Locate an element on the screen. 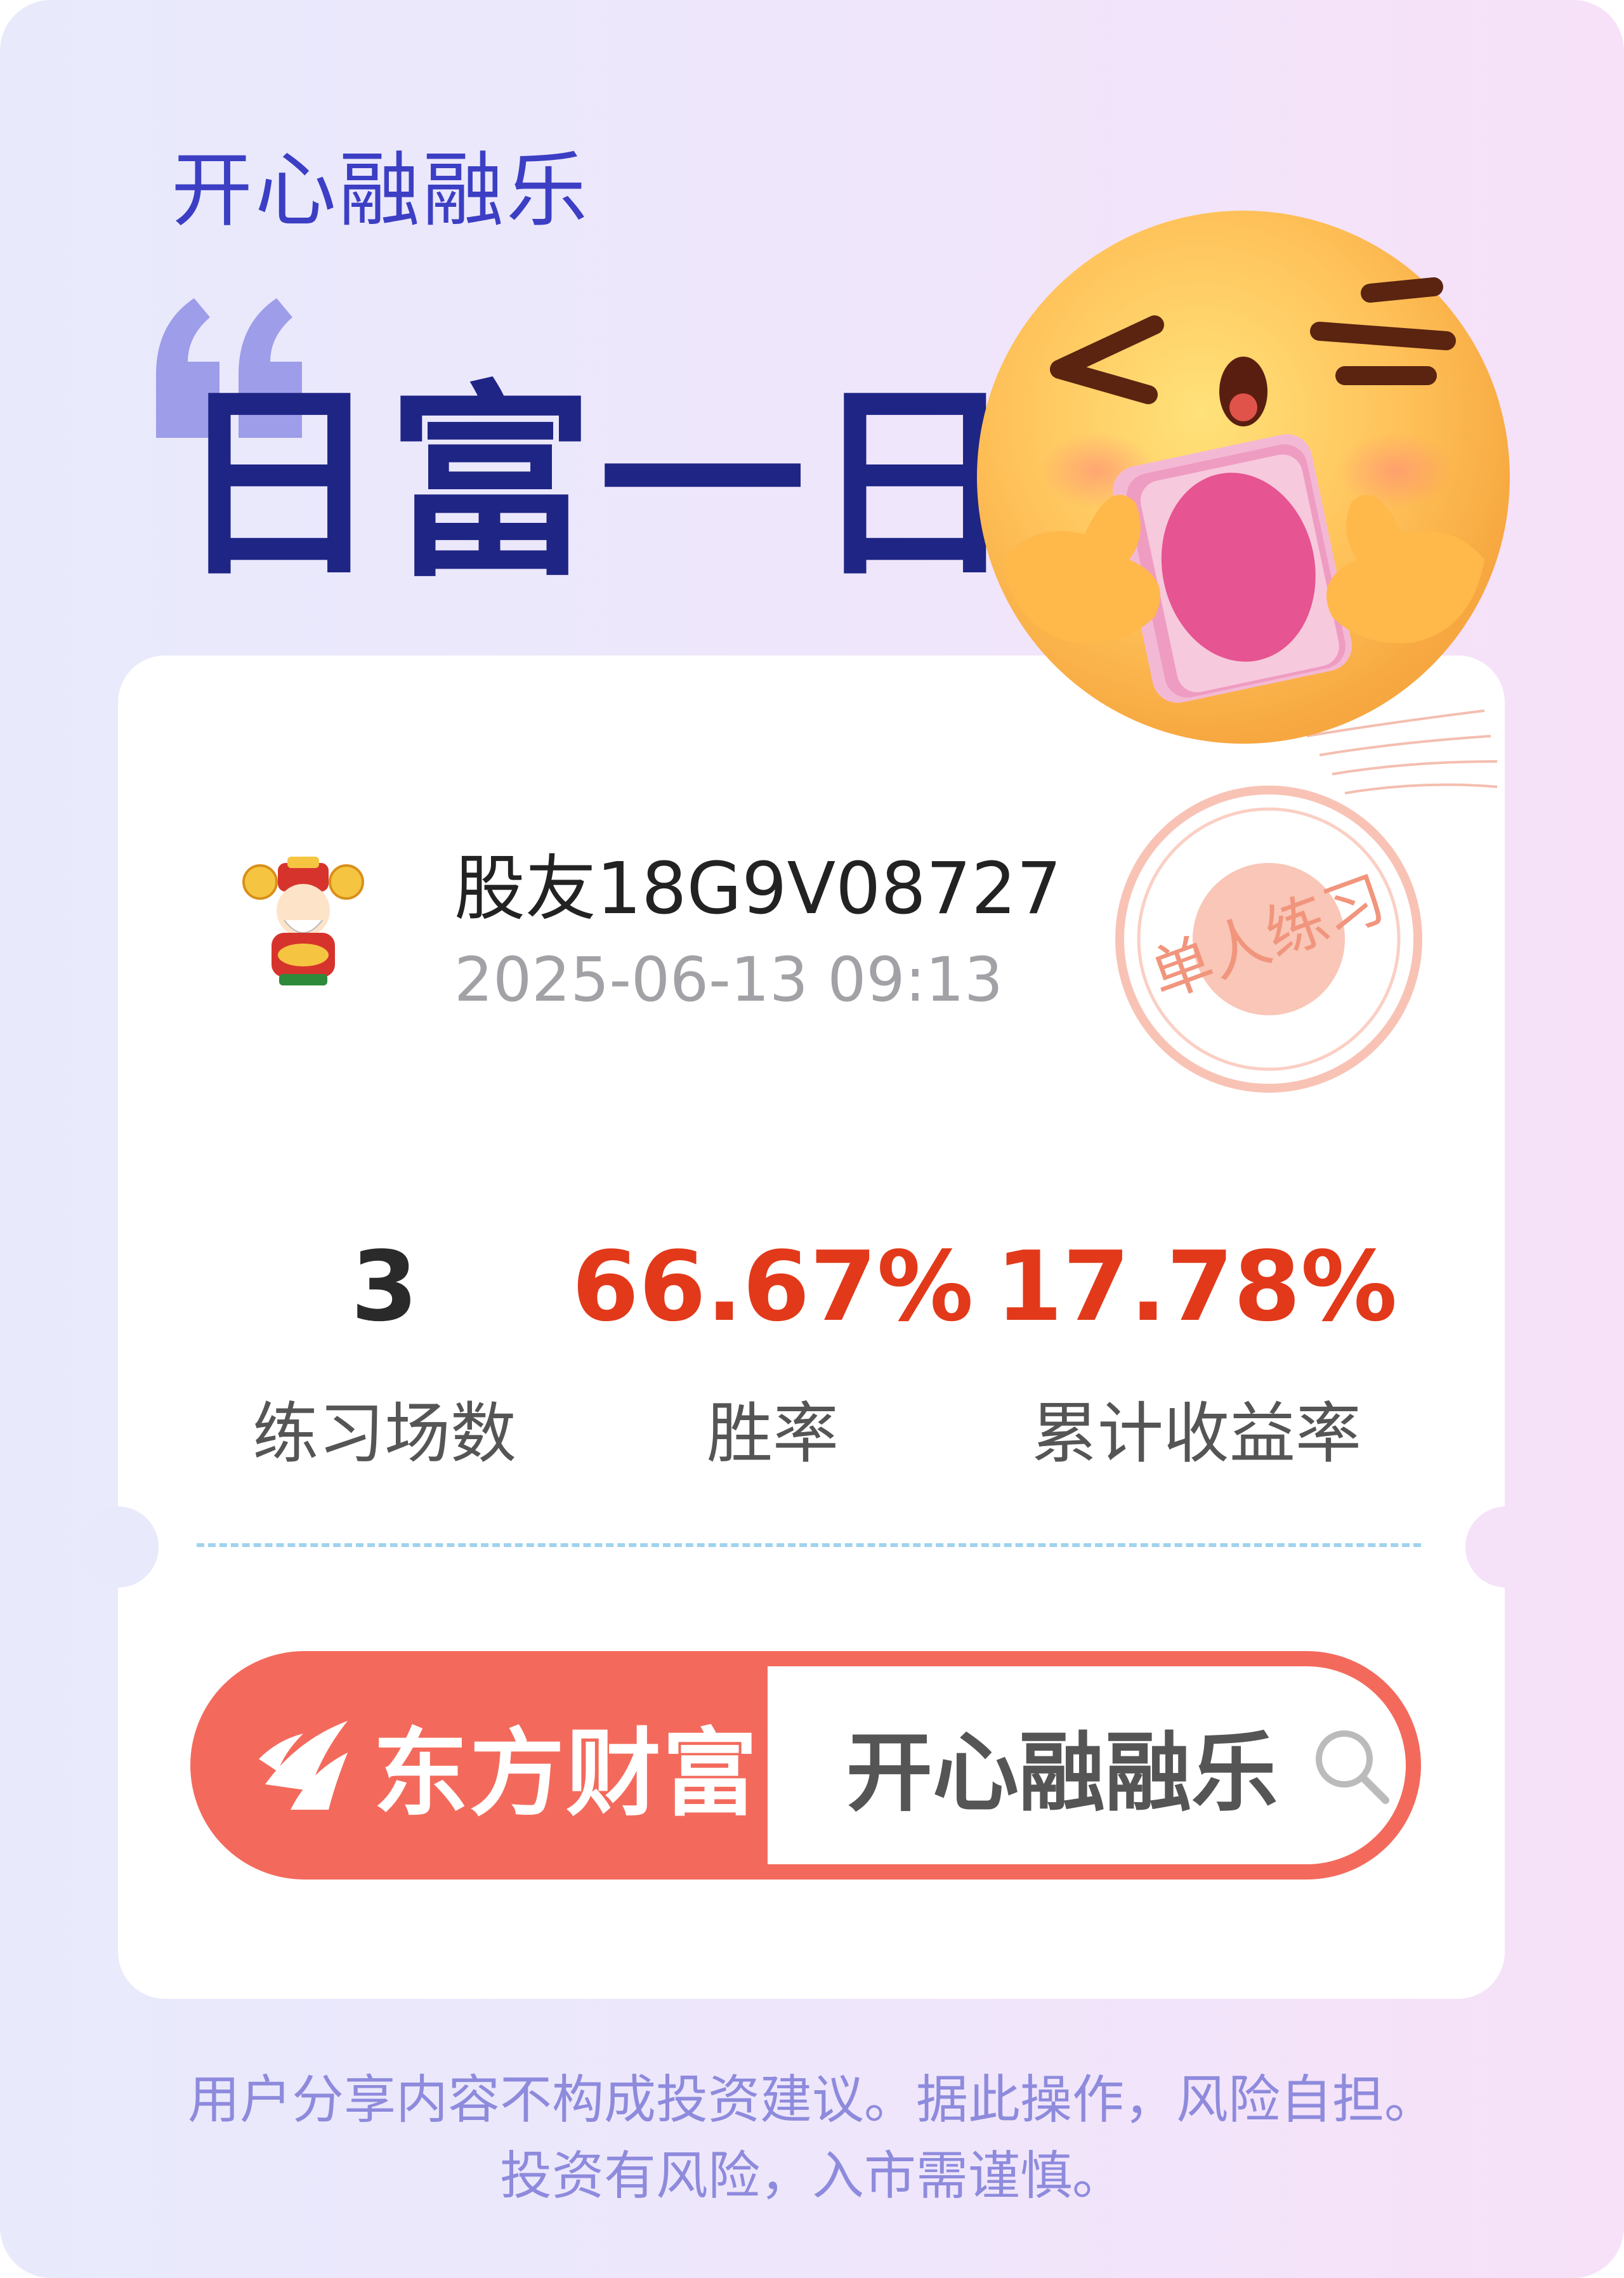  search-icon is located at coordinates (1351, 1765).